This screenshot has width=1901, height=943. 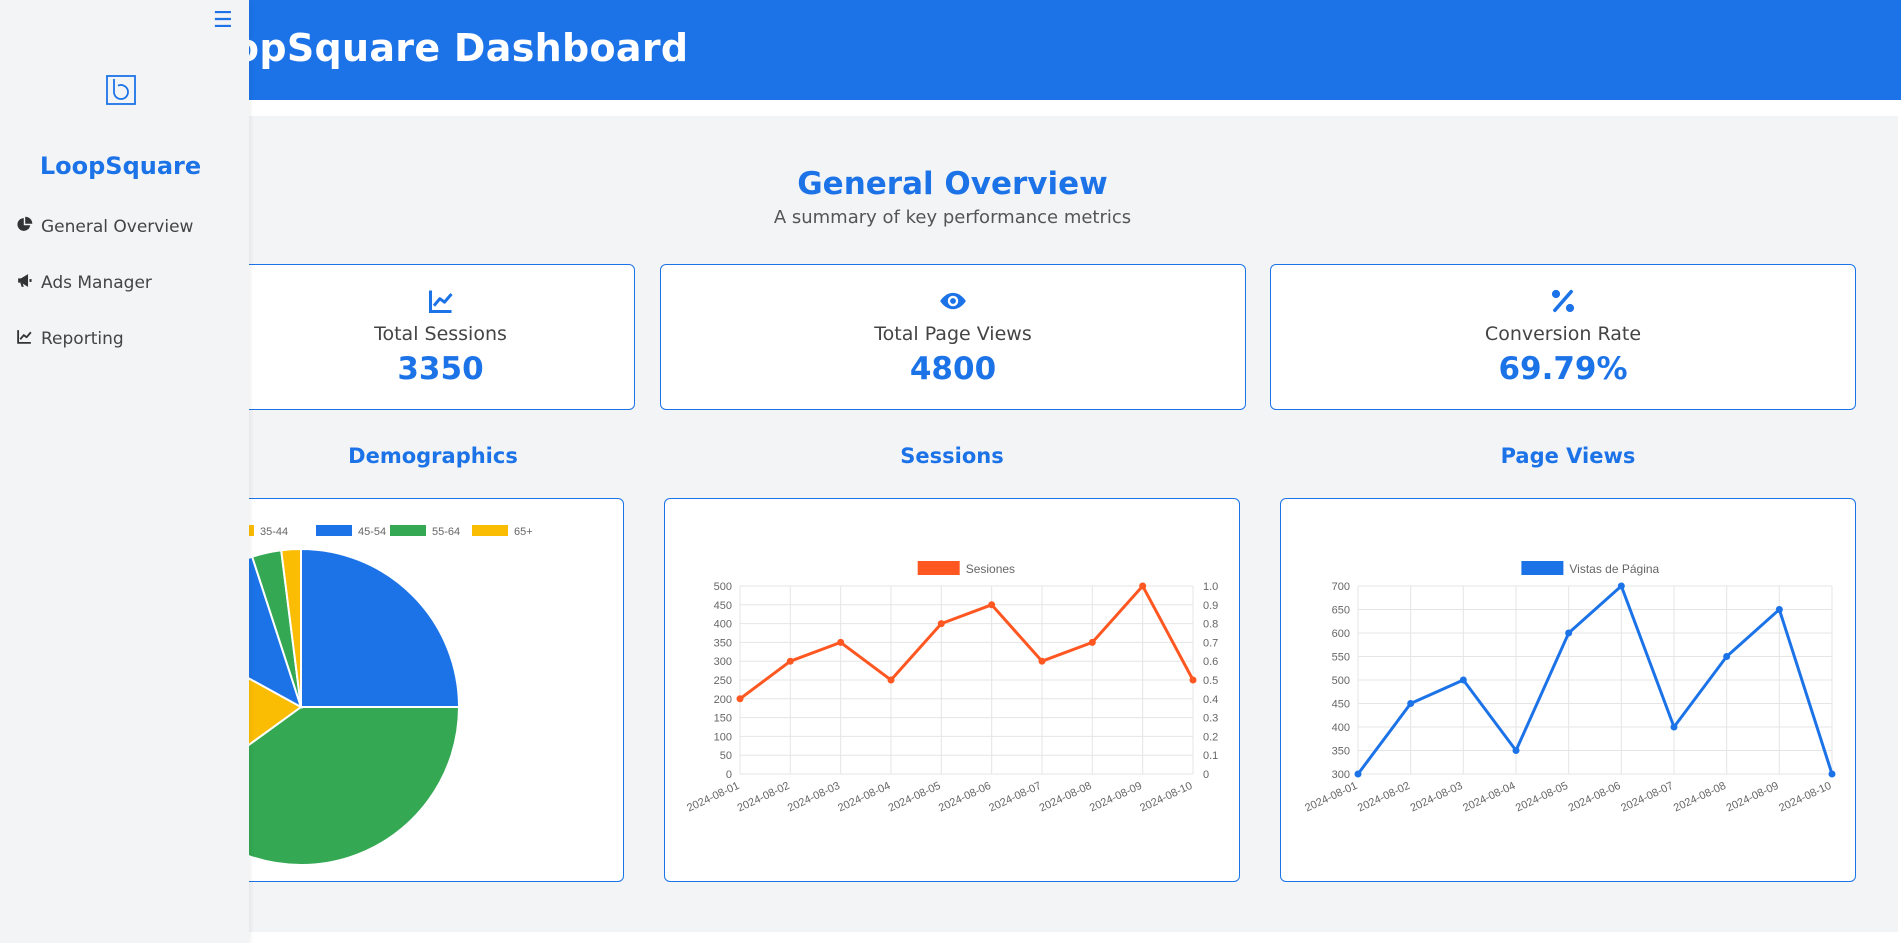 I want to click on y2-tick-label: 0.7, so click(x=1210, y=643).